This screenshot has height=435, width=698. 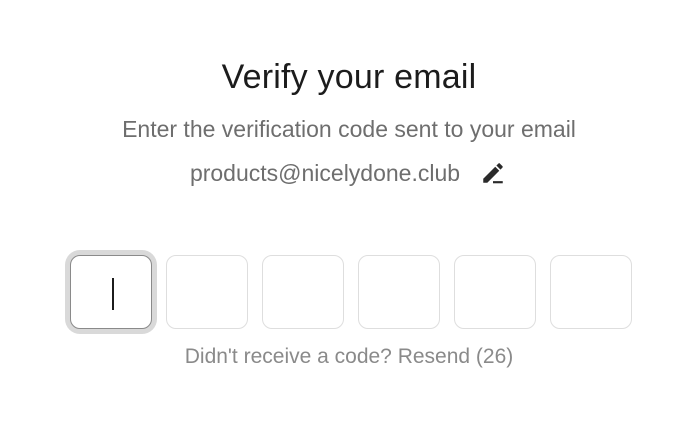 What do you see at coordinates (351, 292) in the screenshot?
I see `verification-code-input` at bounding box center [351, 292].